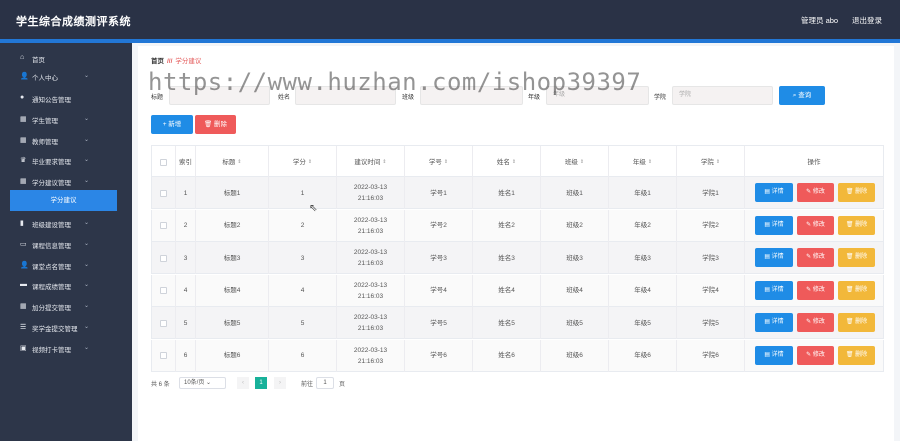  I want to click on next-page-button: ›, so click(280, 383).